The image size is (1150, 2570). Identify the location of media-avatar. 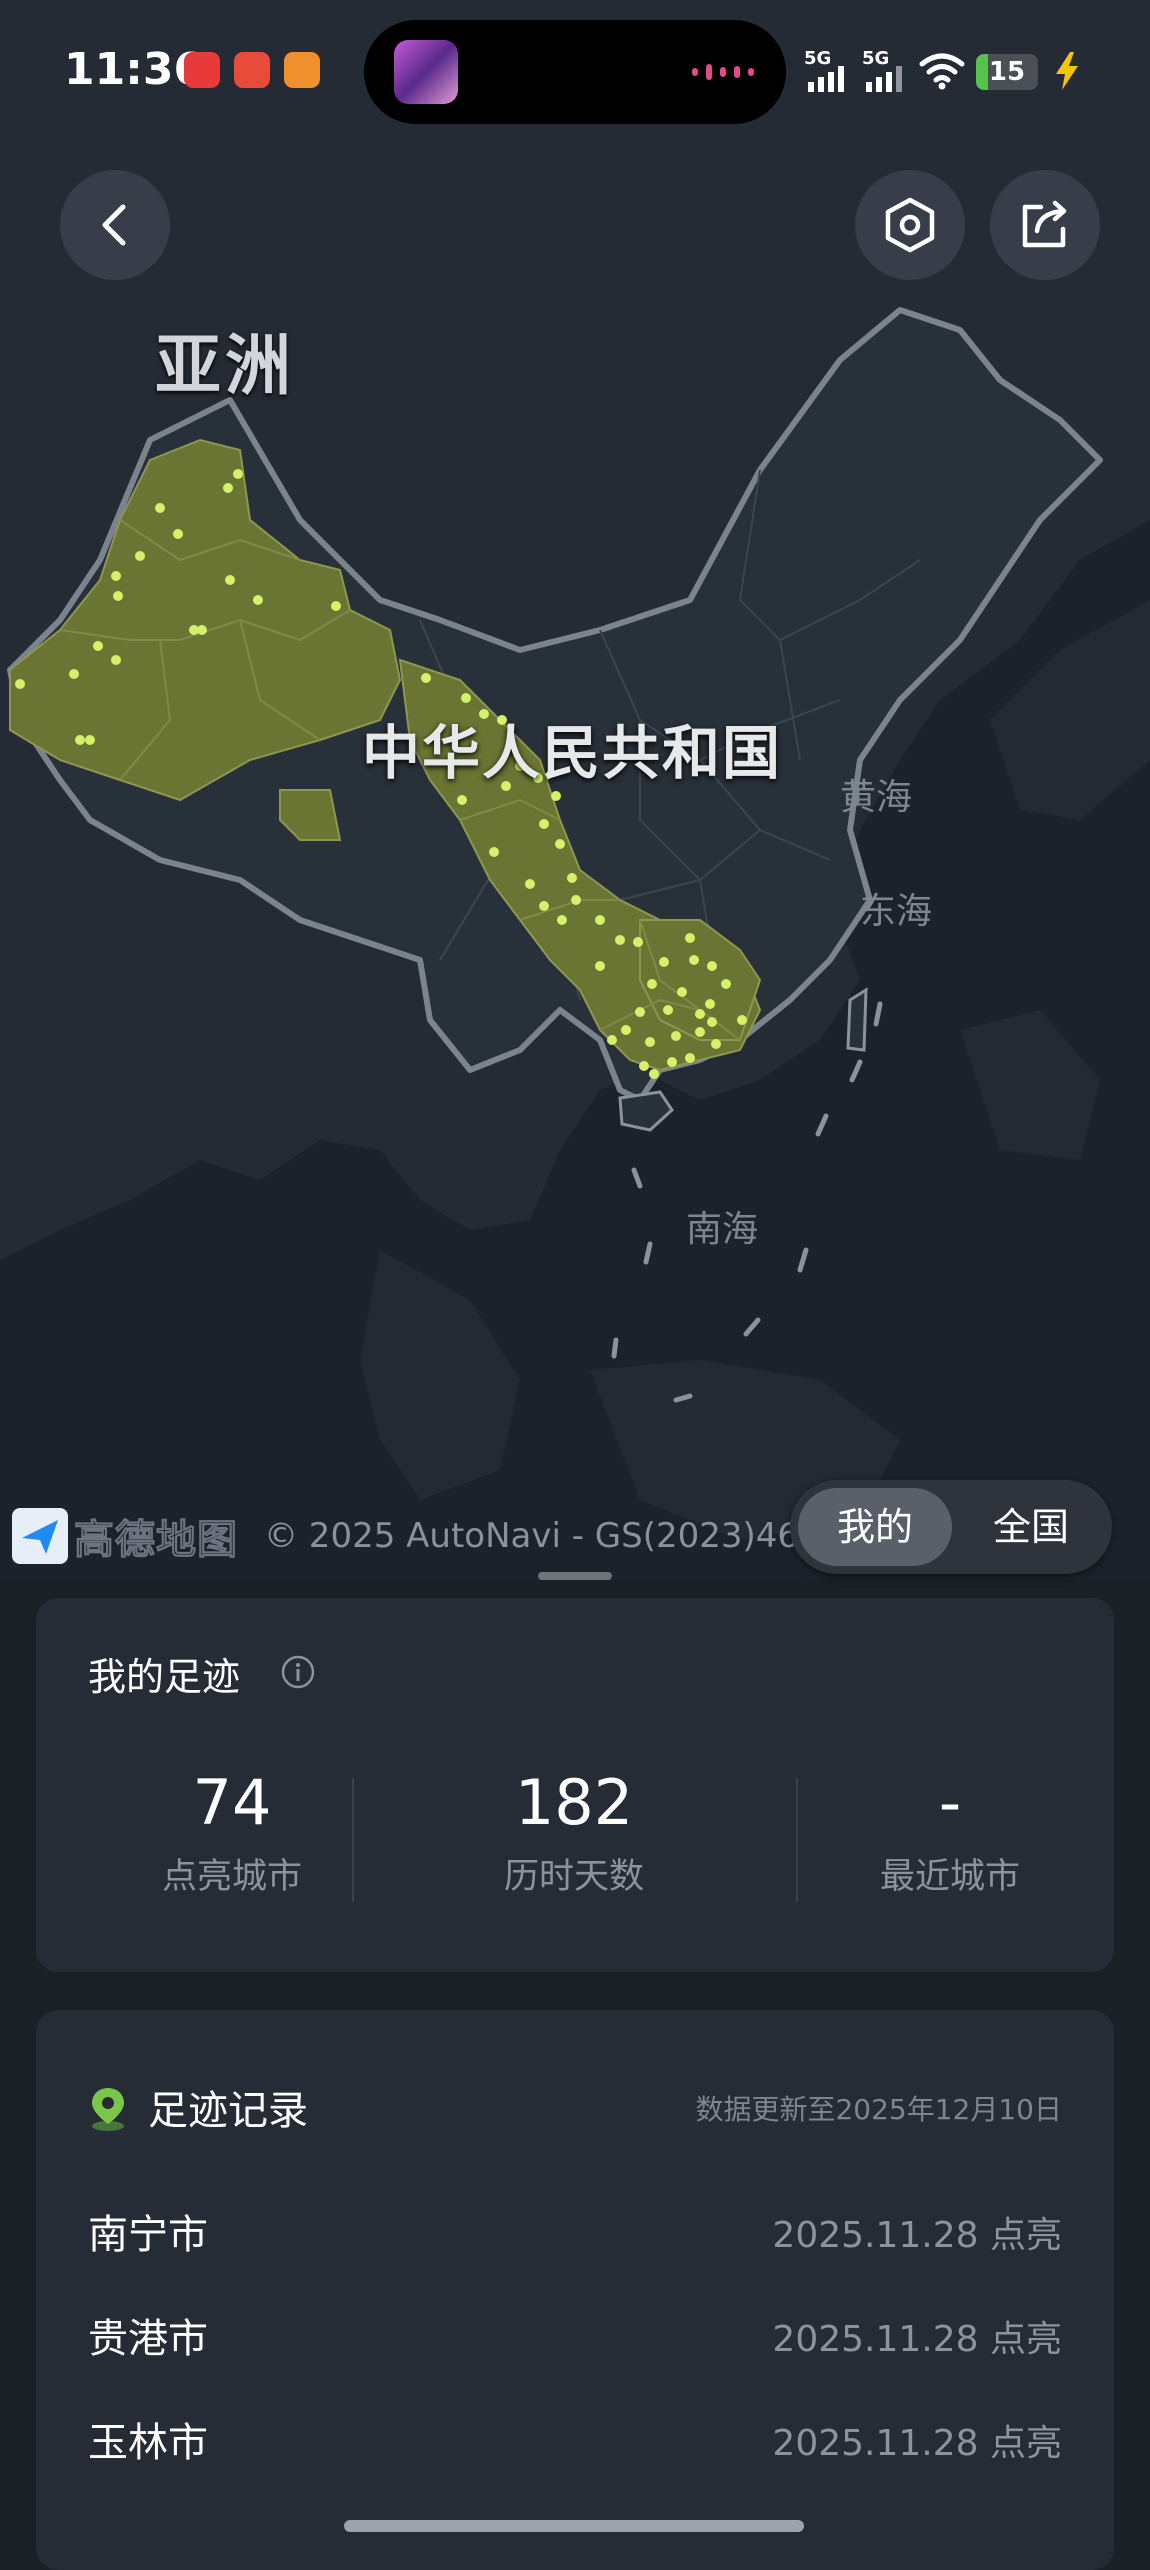
(426, 72).